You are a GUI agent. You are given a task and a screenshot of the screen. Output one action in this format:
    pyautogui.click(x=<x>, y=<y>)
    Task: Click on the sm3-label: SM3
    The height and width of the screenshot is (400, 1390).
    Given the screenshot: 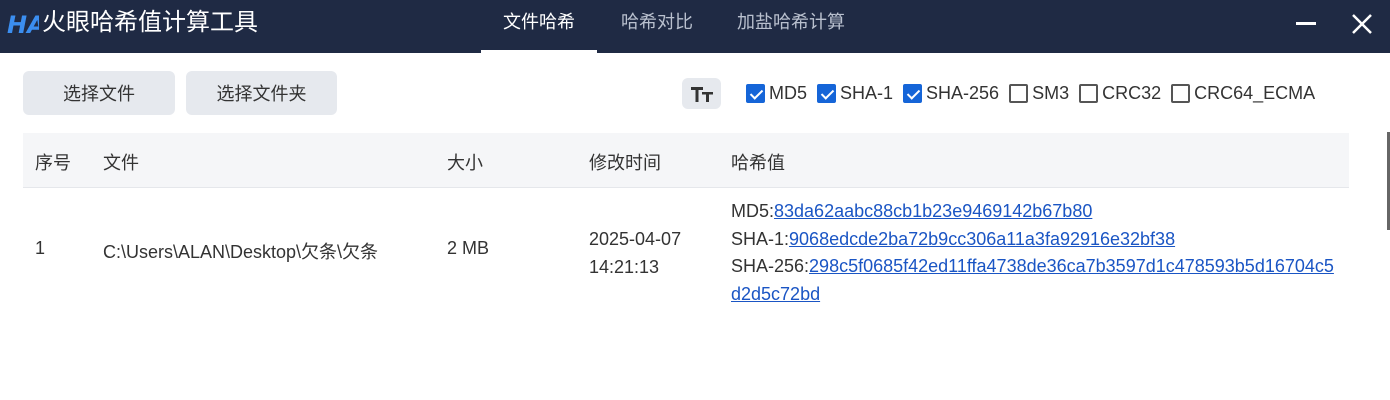 What is the action you would take?
    pyautogui.click(x=1051, y=92)
    